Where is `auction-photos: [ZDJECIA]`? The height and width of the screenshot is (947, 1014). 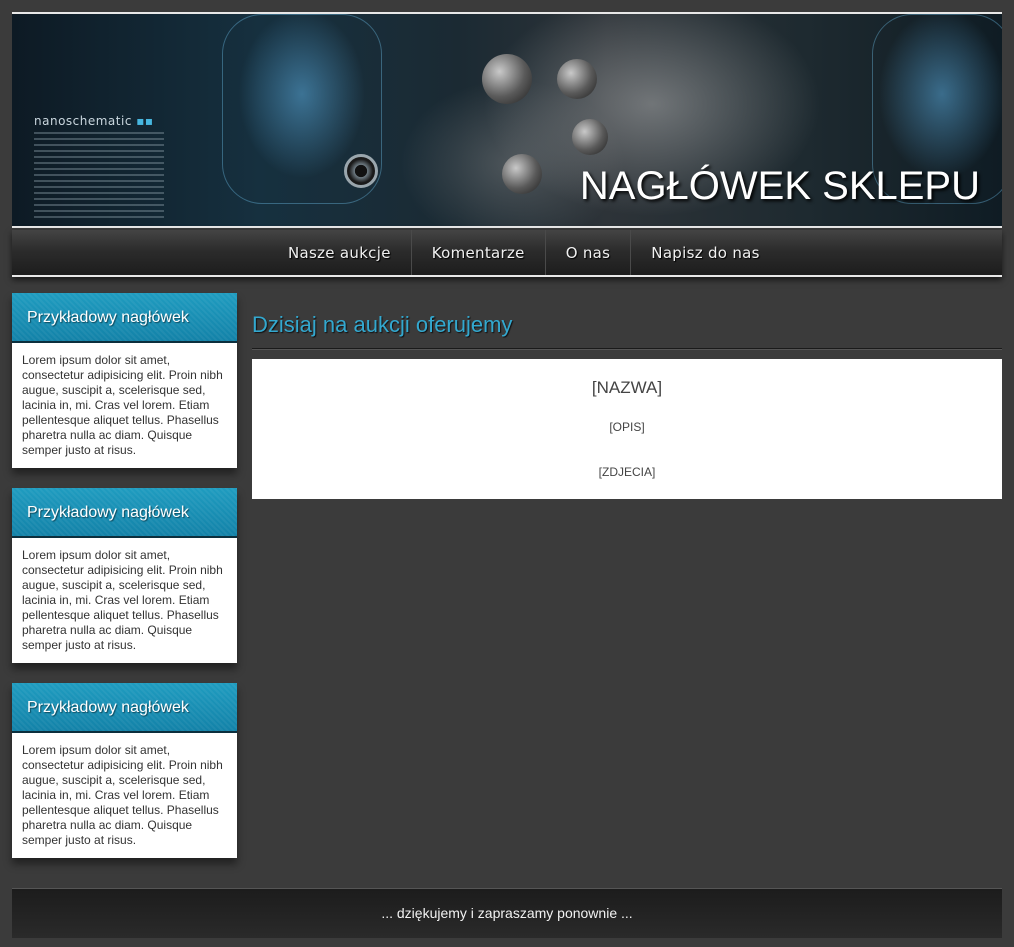
auction-photos: [ZDJECIA] is located at coordinates (627, 472).